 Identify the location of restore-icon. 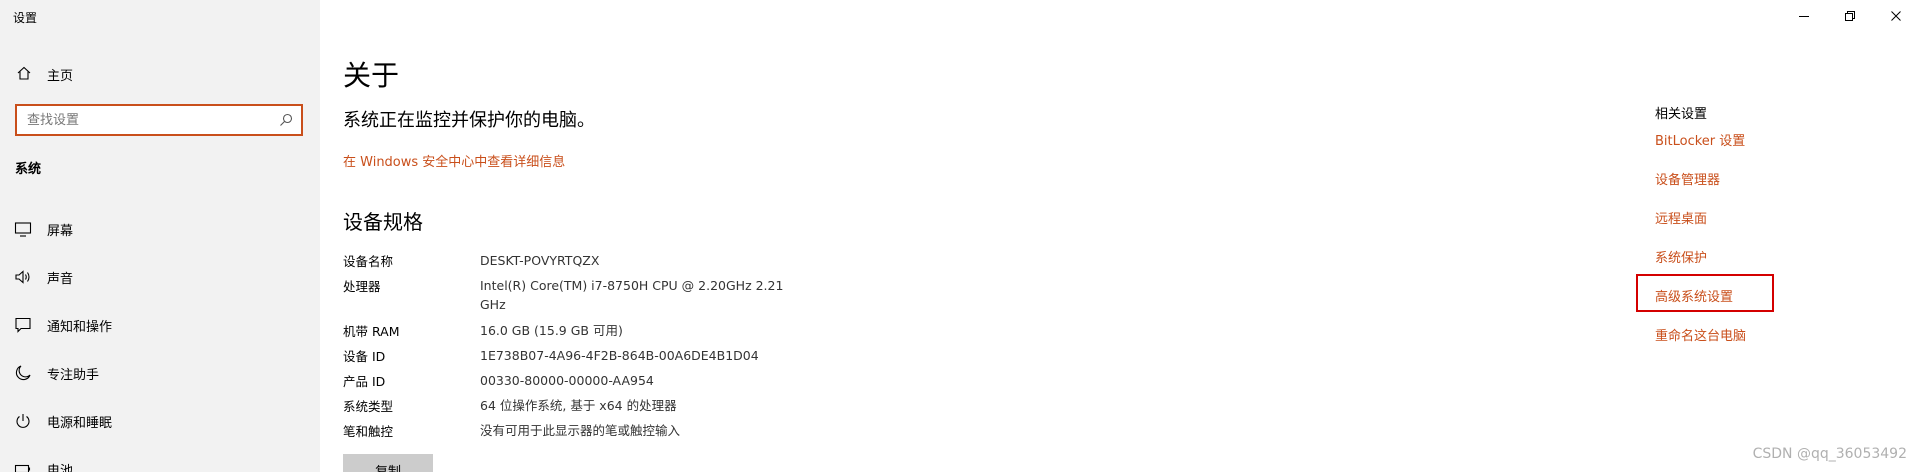
(1850, 16).